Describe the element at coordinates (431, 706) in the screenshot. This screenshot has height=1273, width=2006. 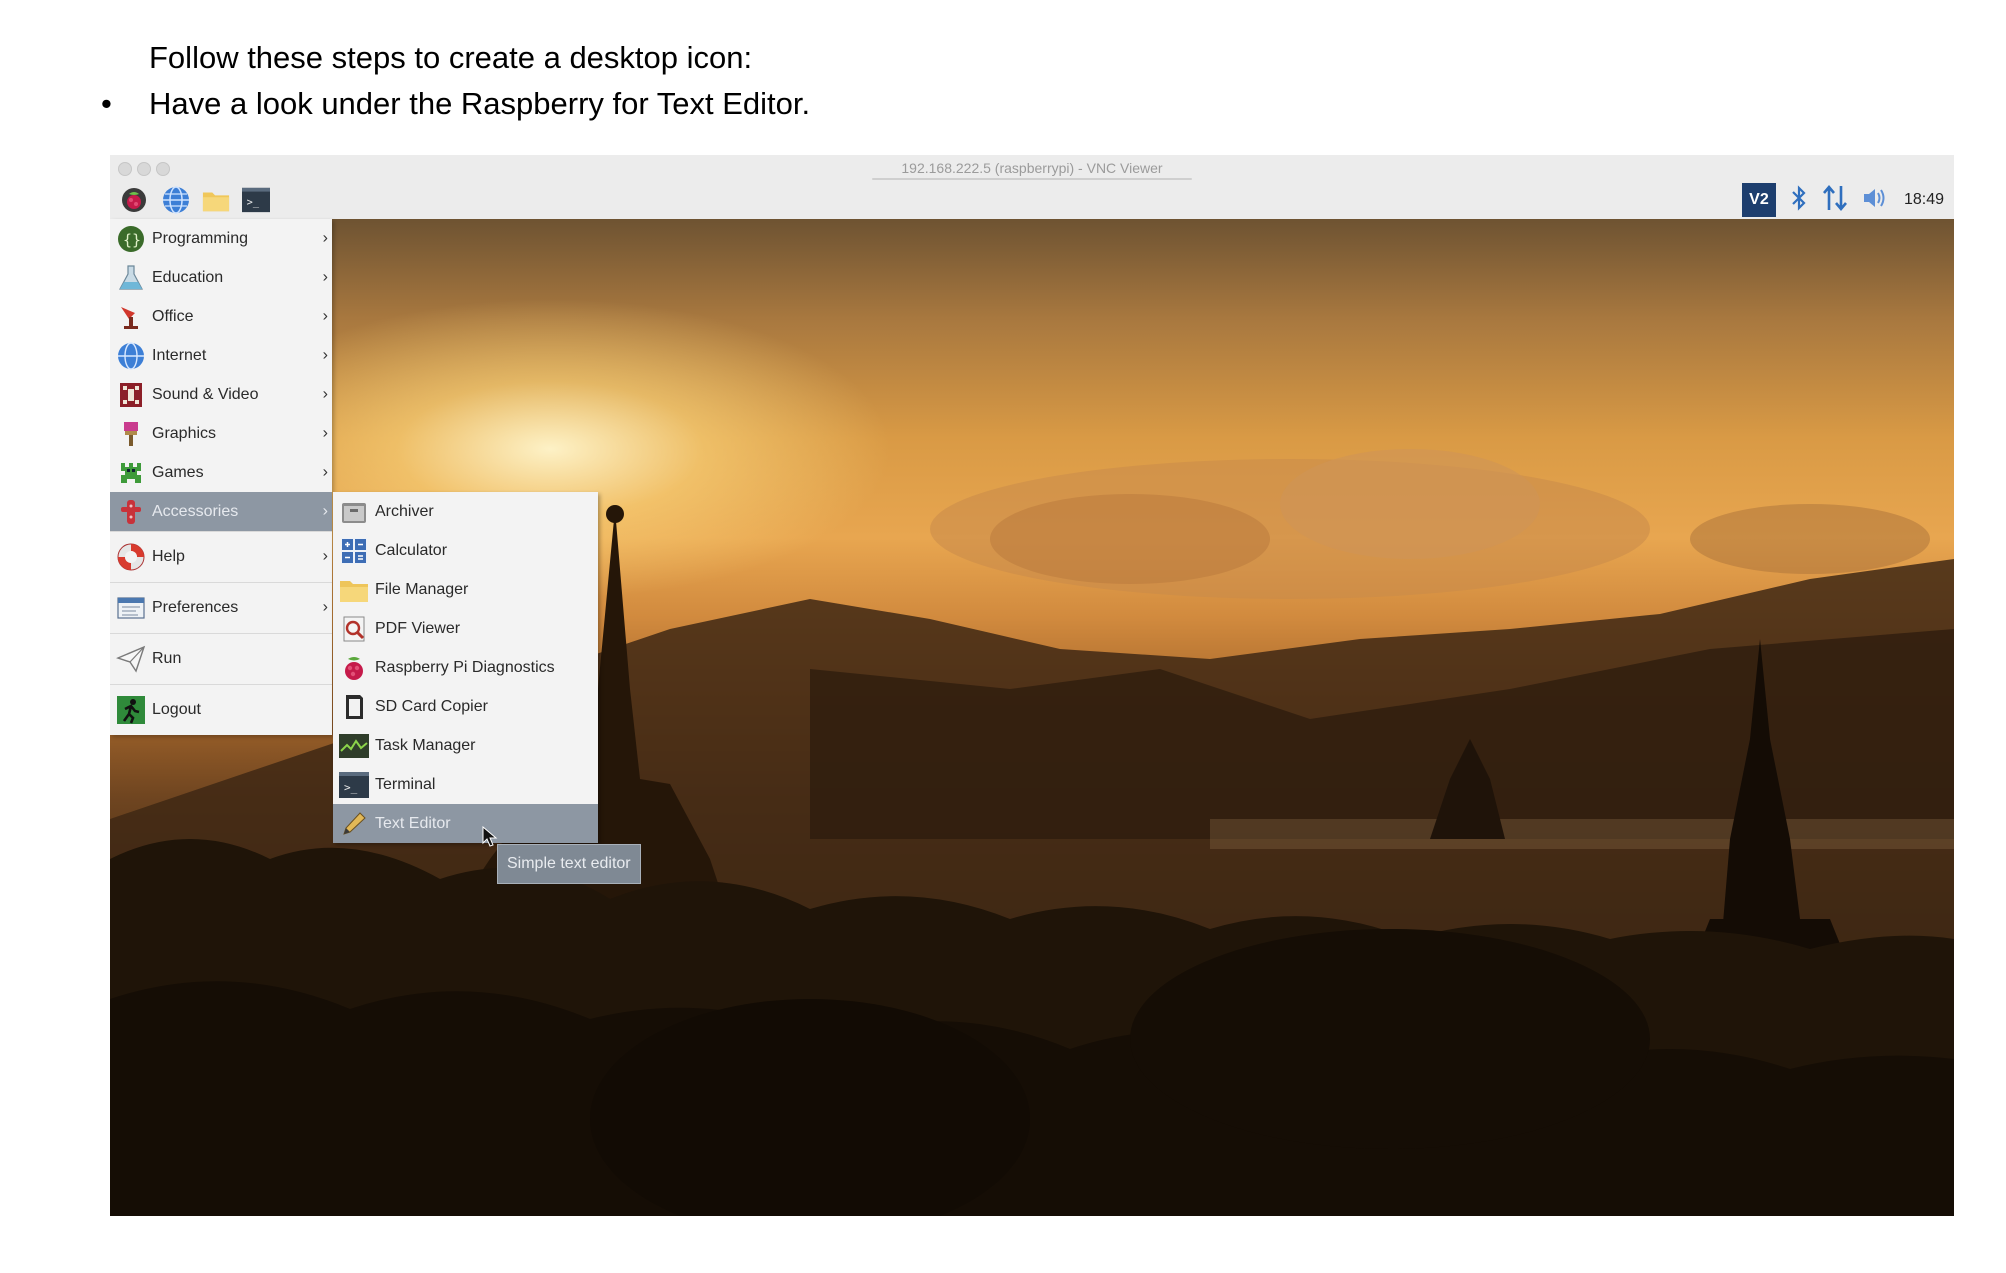
I see `submenu-item-label: SD Card Copier` at that location.